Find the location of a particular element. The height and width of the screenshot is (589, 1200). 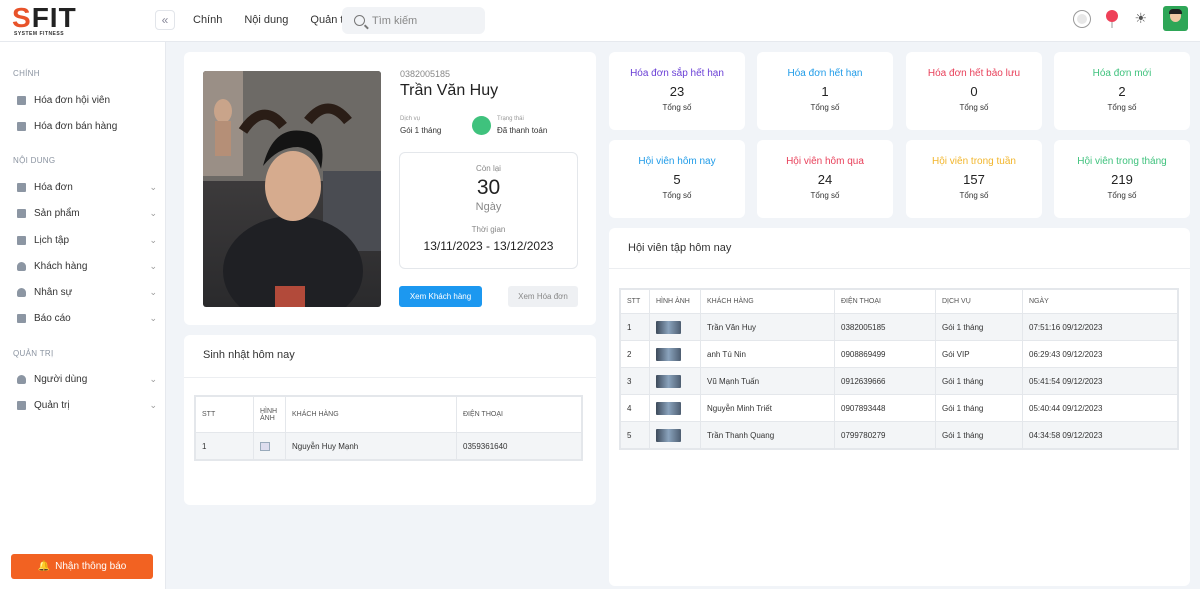

nav-item-content: Nội dung is located at coordinates (266, 20).